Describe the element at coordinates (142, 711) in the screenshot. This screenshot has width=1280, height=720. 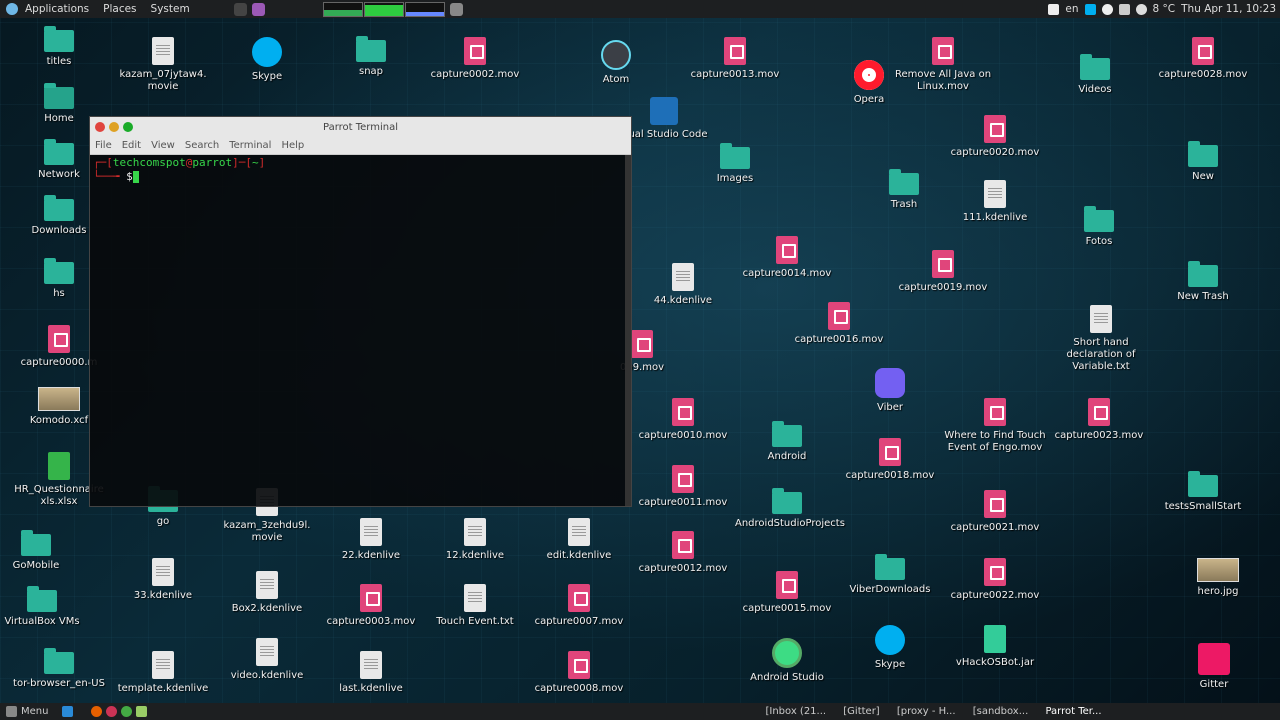
I see `android-icon` at that location.